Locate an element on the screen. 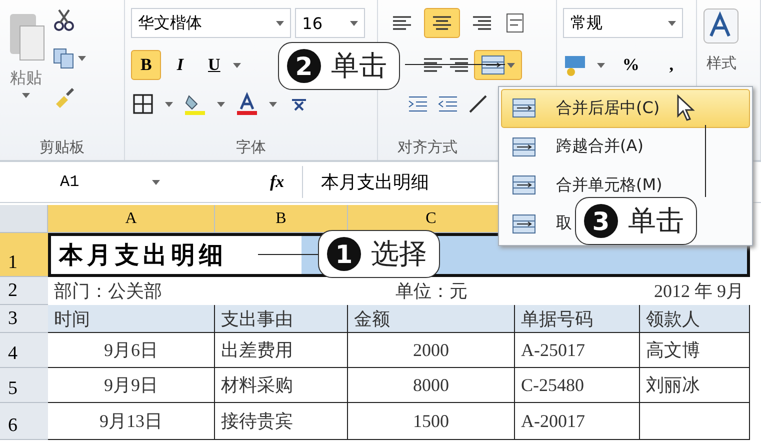  column-title: 支出事由 is located at coordinates (281, 319).